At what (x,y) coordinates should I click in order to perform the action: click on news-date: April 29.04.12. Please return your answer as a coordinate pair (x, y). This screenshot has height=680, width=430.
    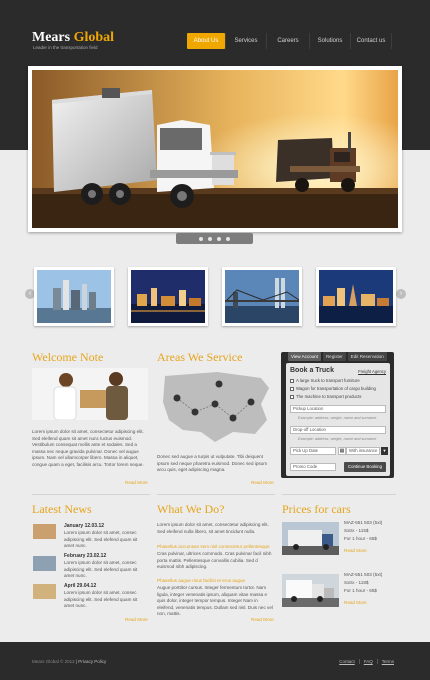
    Looking at the image, I should click on (80, 586).